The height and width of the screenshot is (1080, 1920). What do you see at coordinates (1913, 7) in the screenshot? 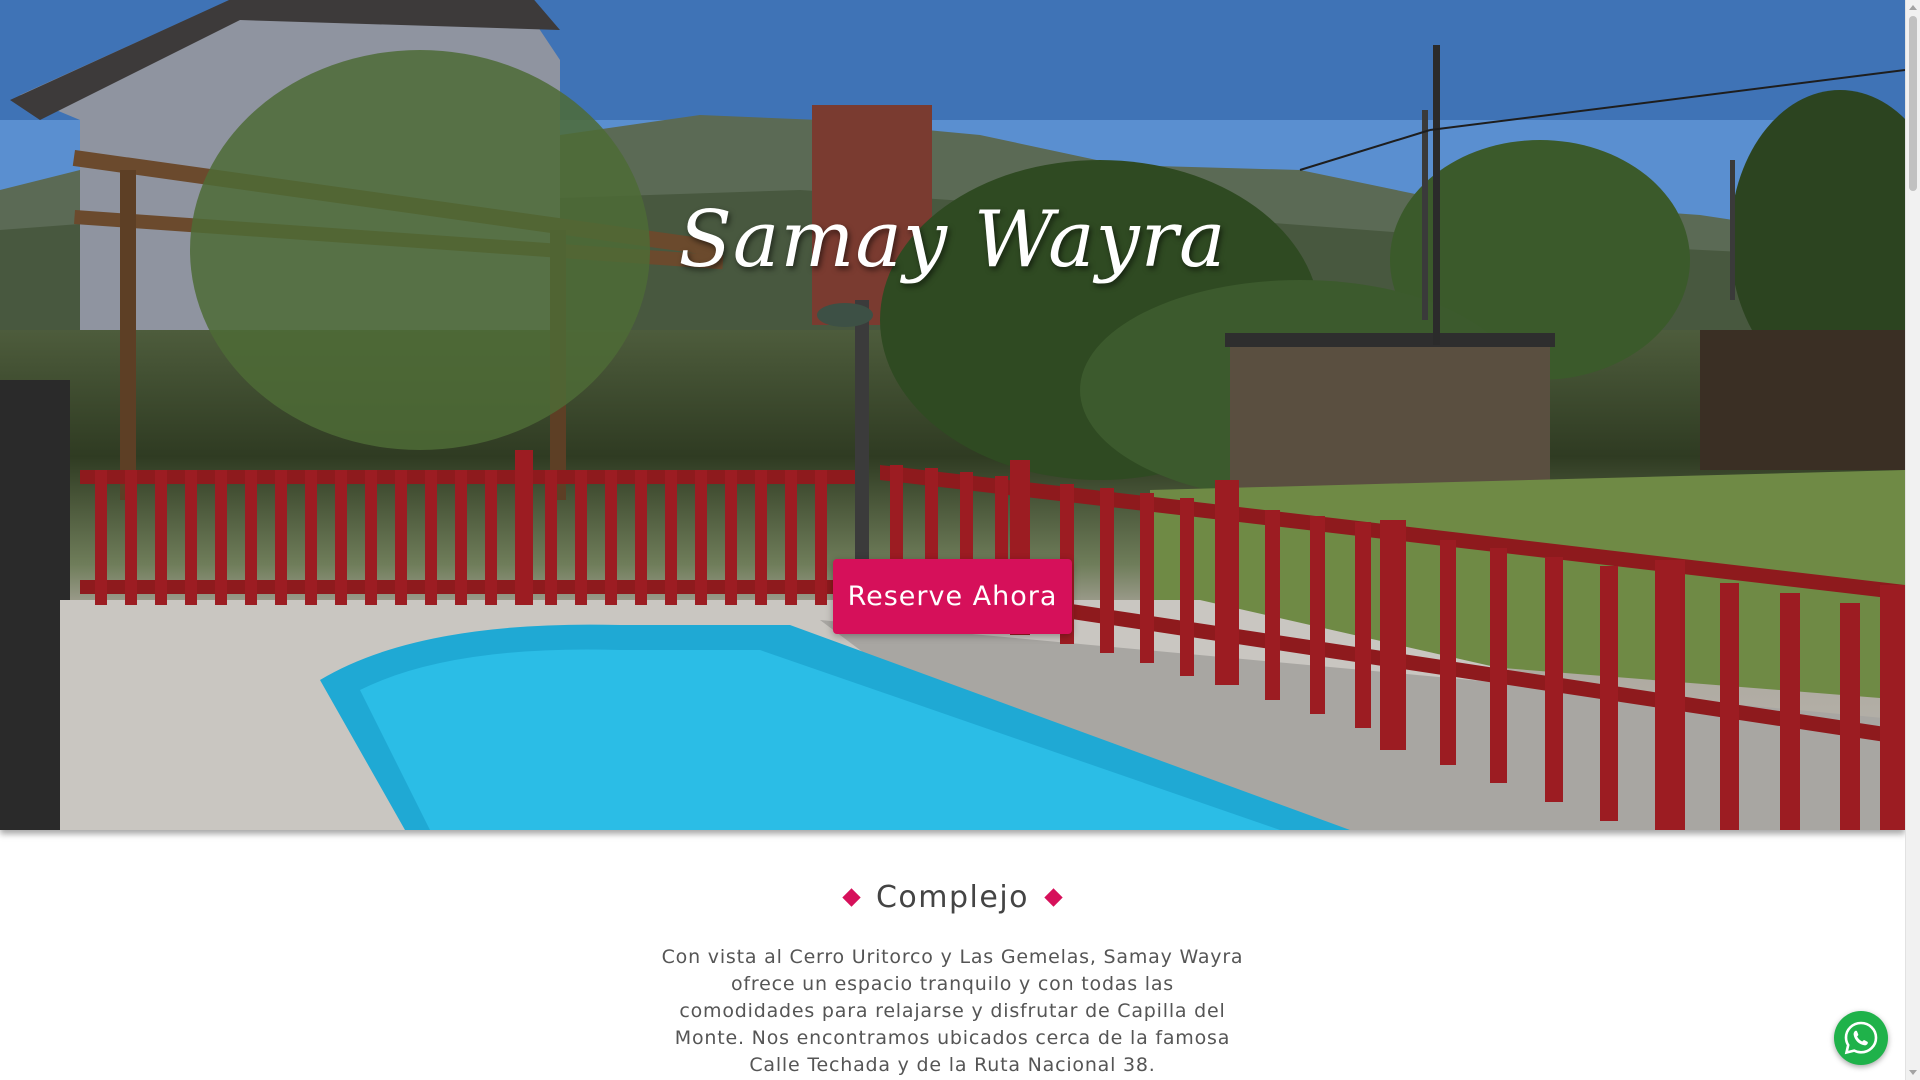
I see `scroll-up-arrow-icon` at bounding box center [1913, 7].